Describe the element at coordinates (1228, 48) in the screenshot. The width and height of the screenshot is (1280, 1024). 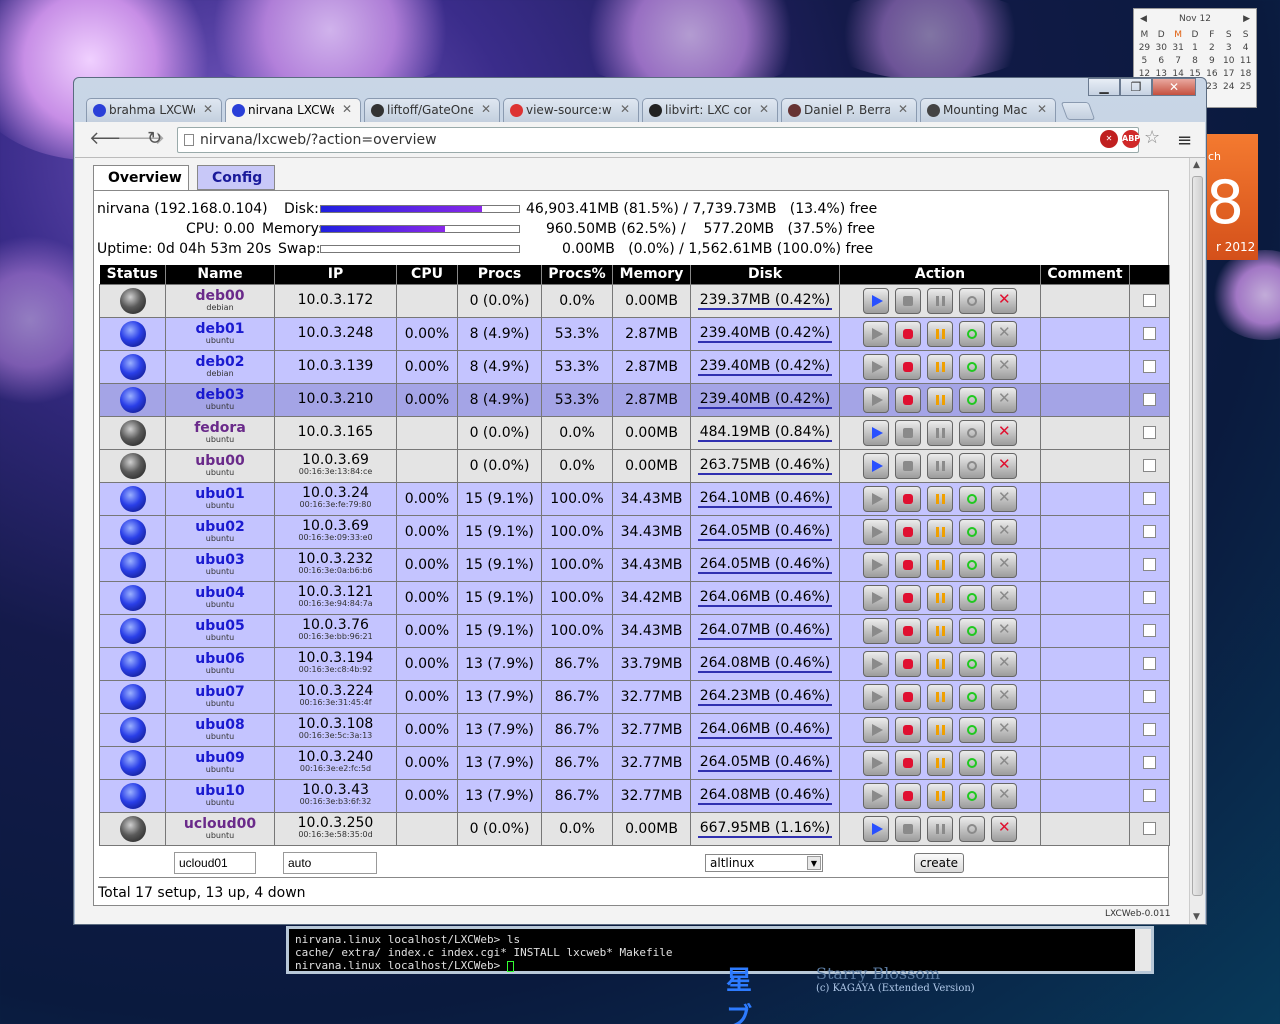
I see `calendar-day: 3` at that location.